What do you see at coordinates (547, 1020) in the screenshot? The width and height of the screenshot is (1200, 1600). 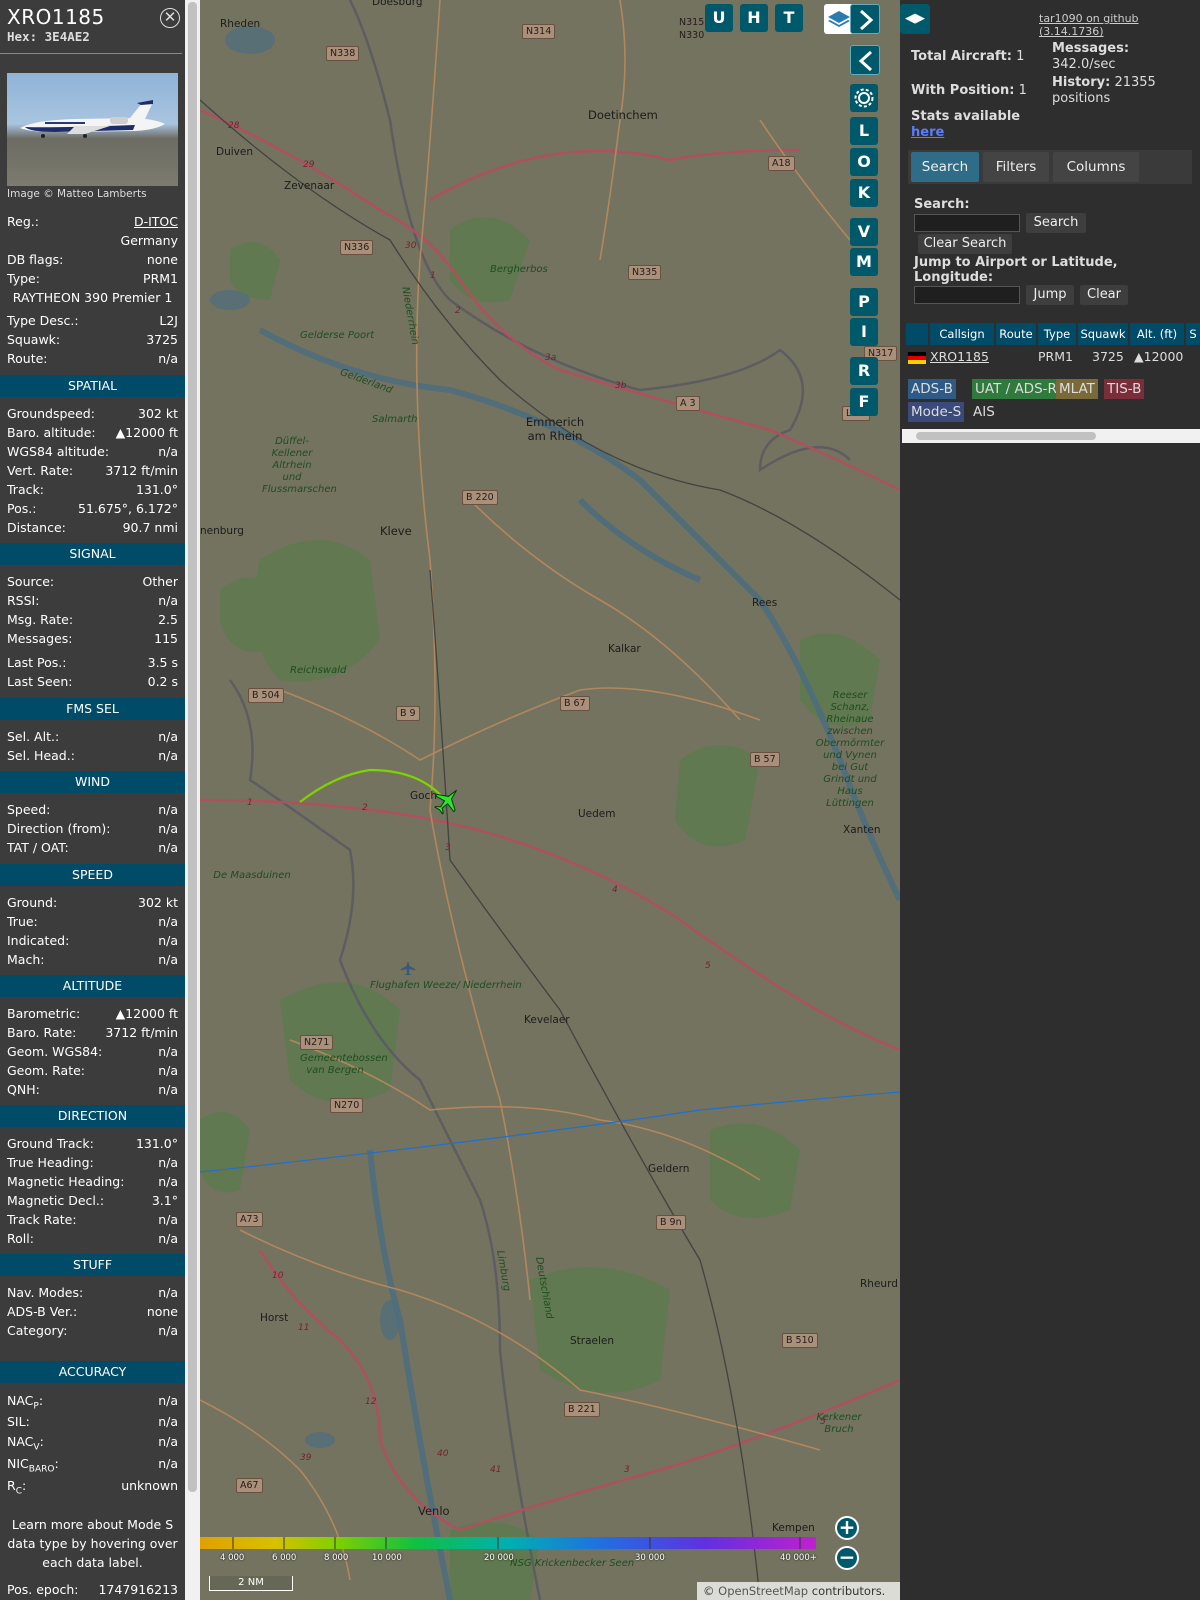 I see `map-label-place: Kevelaer` at bounding box center [547, 1020].